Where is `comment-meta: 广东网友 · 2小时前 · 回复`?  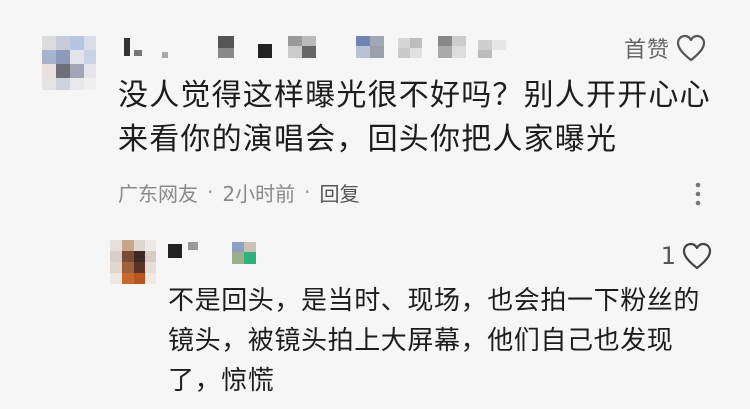
comment-meta: 广东网友 · 2小时前 · 回复 is located at coordinates (238, 192).